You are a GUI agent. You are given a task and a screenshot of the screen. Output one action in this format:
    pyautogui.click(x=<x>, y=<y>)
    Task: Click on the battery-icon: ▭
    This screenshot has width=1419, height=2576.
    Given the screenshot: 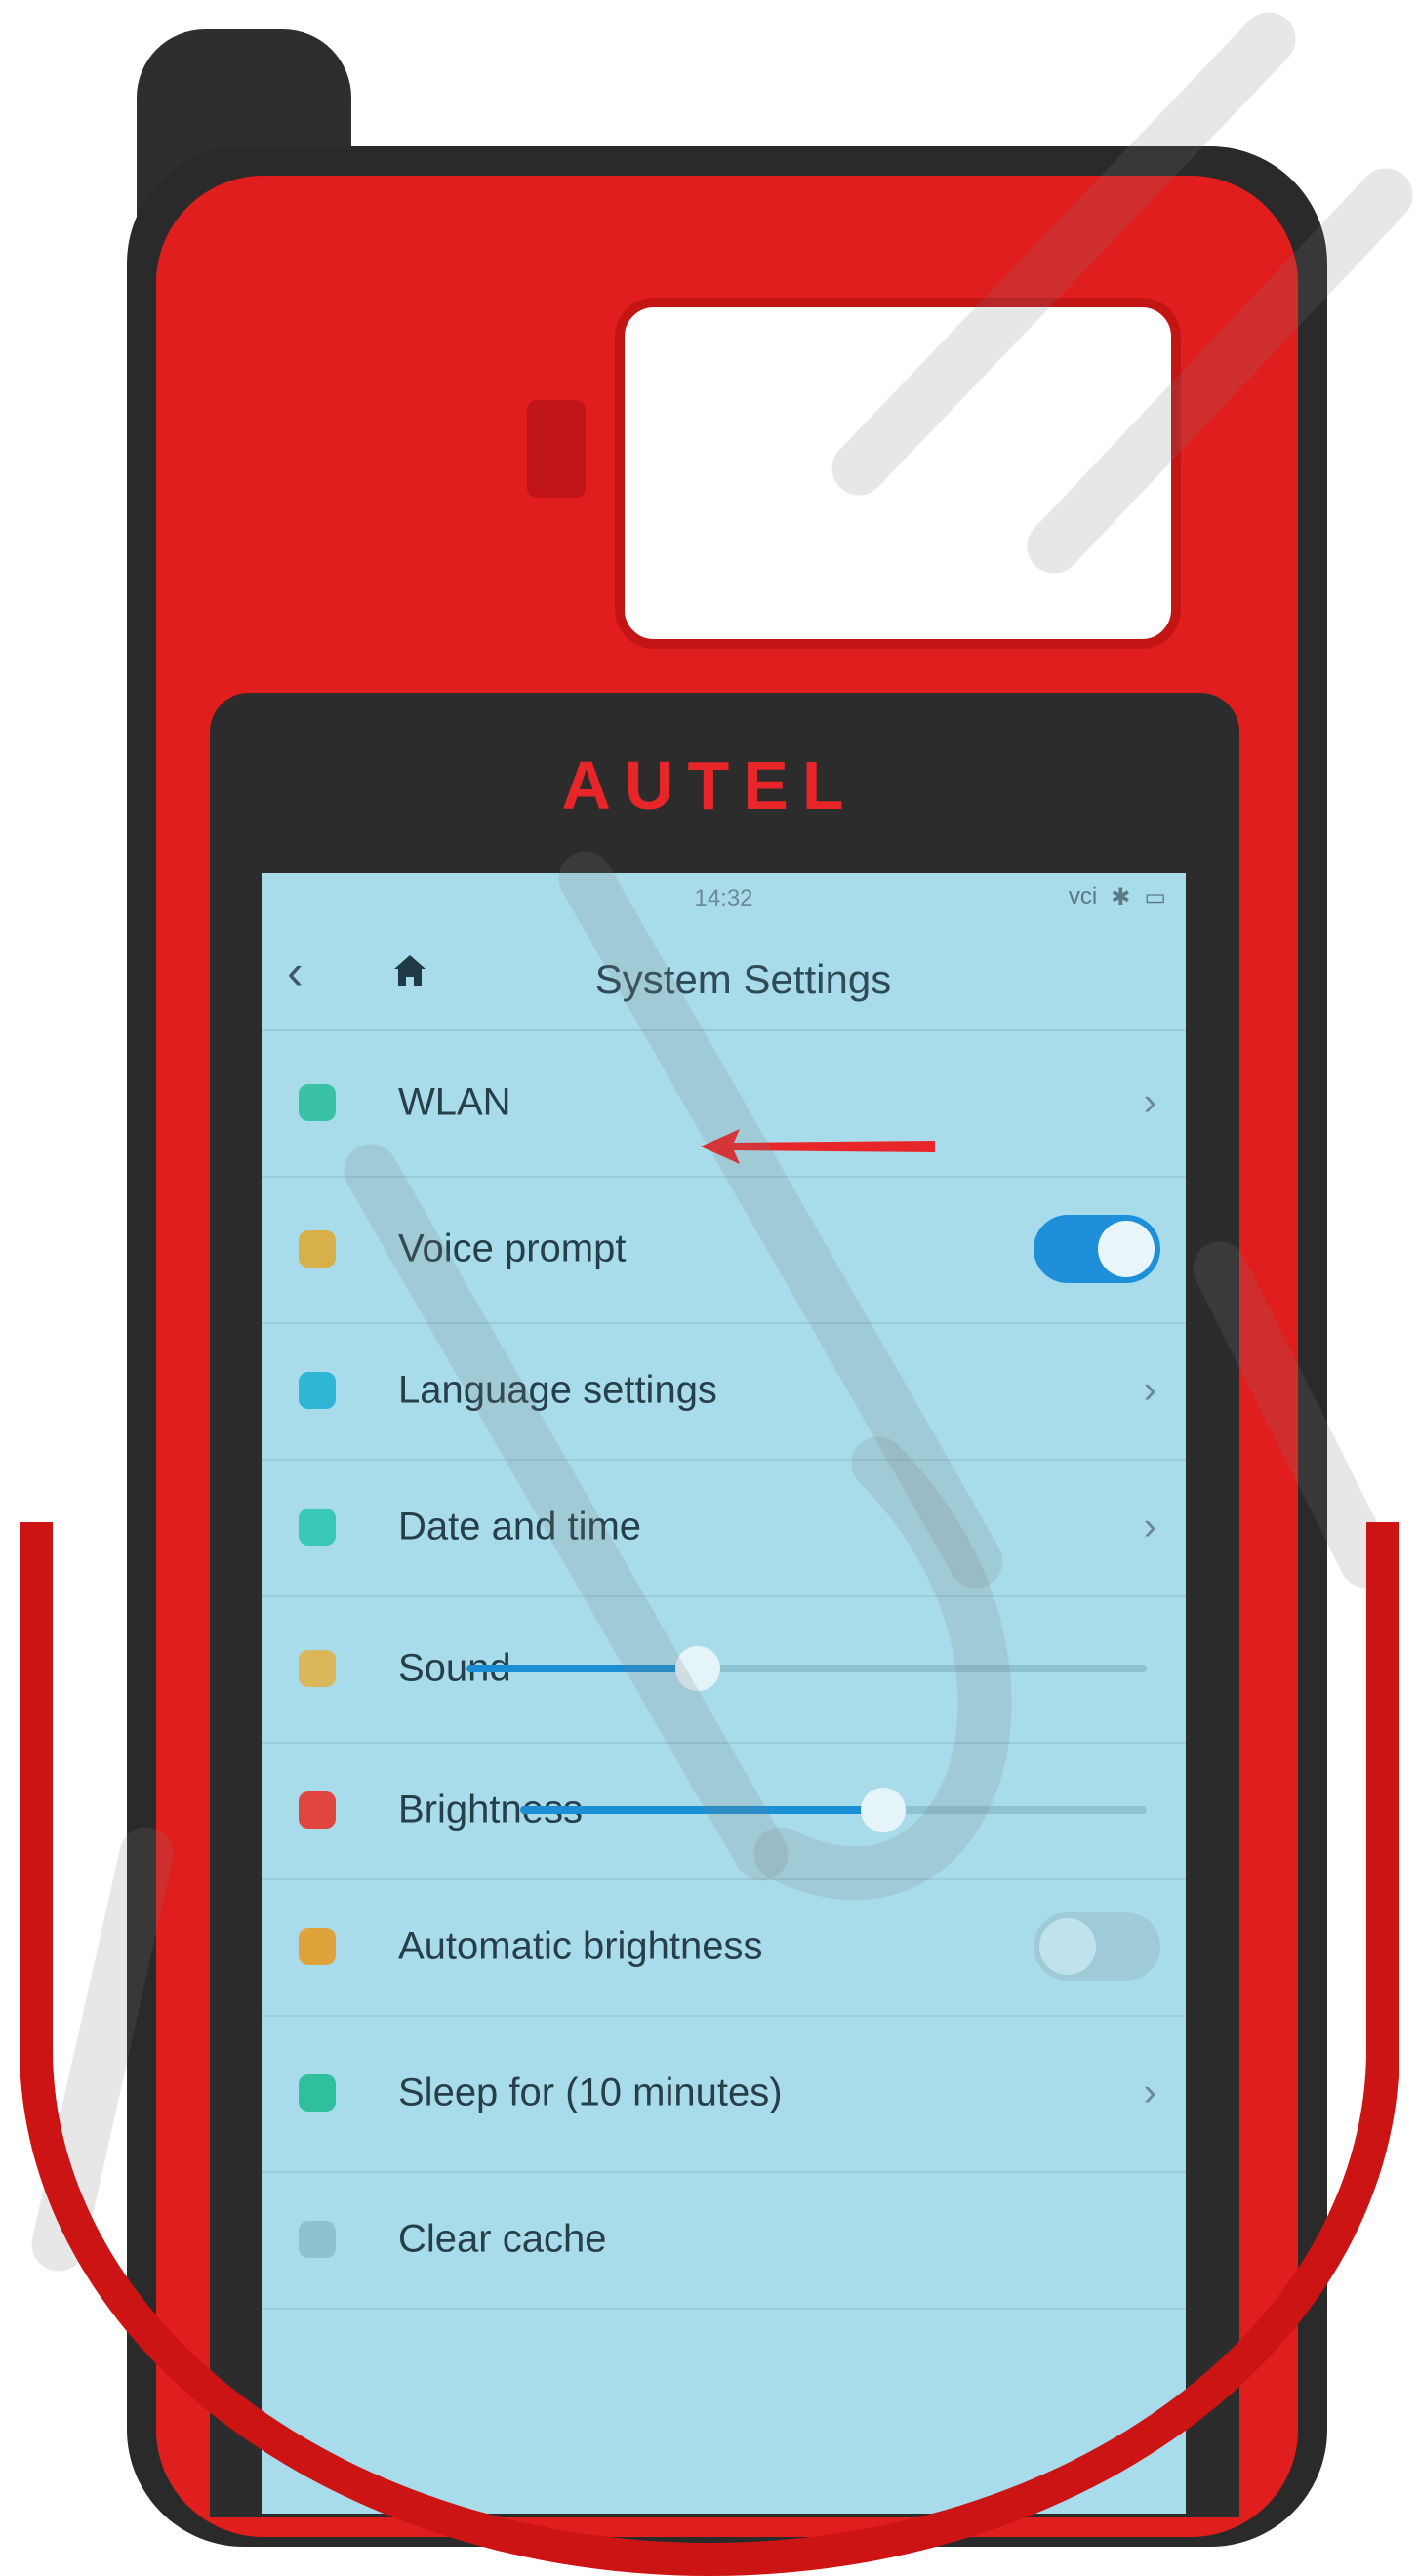 What is the action you would take?
    pyautogui.click(x=1155, y=897)
    